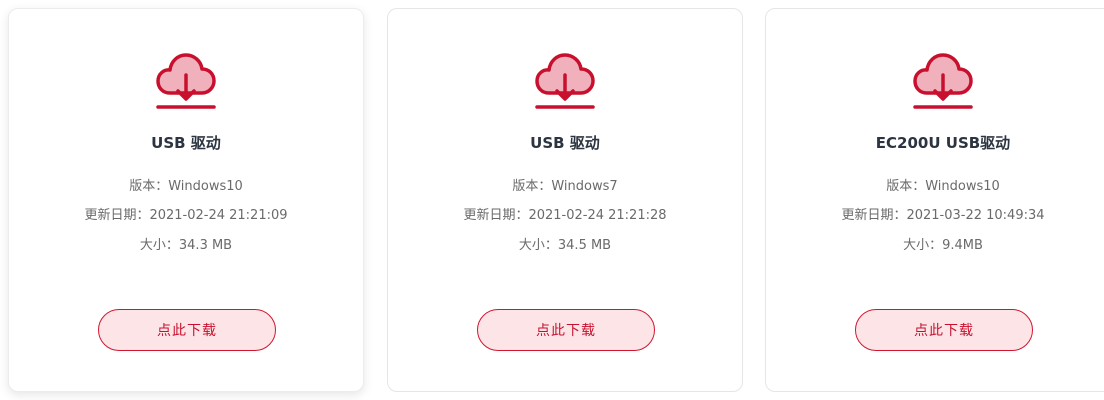  What do you see at coordinates (943, 245) in the screenshot?
I see `driver-size: 大小：9.4MB` at bounding box center [943, 245].